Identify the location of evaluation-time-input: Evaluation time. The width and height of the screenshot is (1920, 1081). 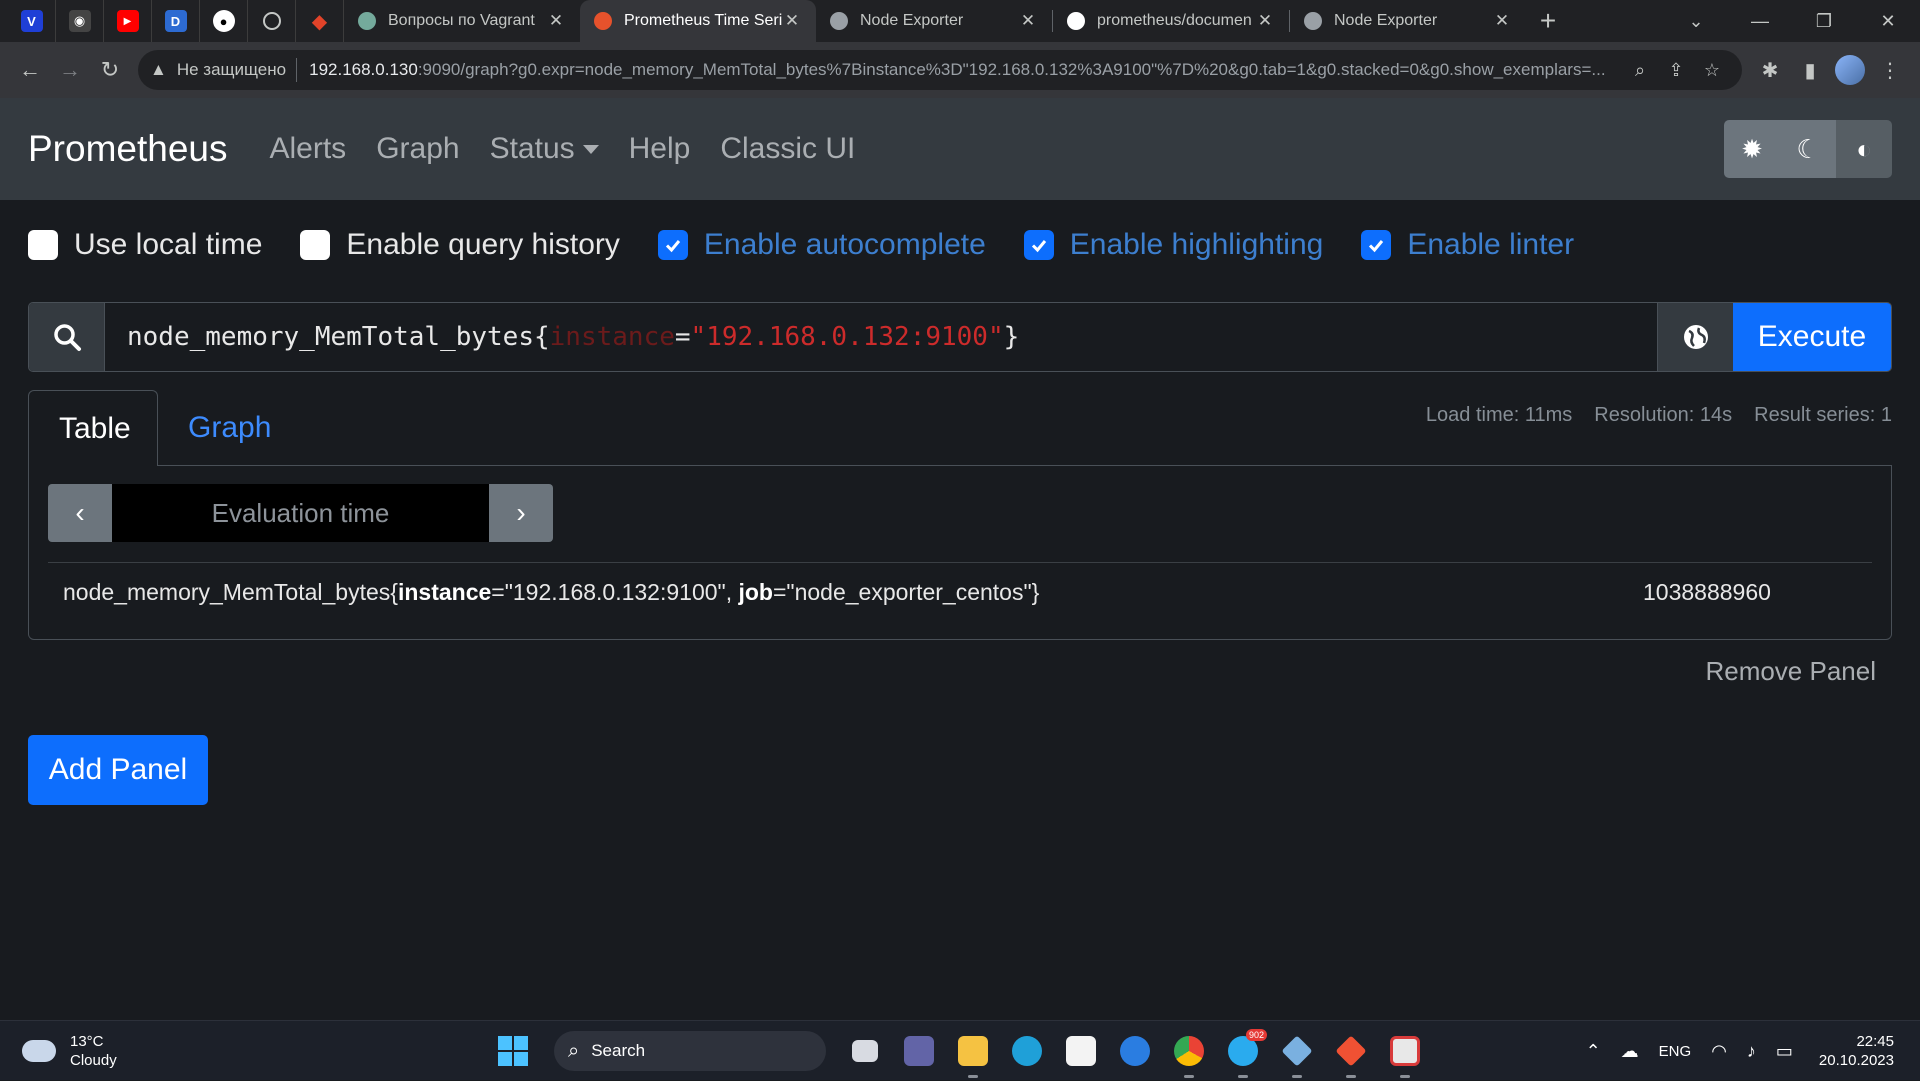
(300, 513).